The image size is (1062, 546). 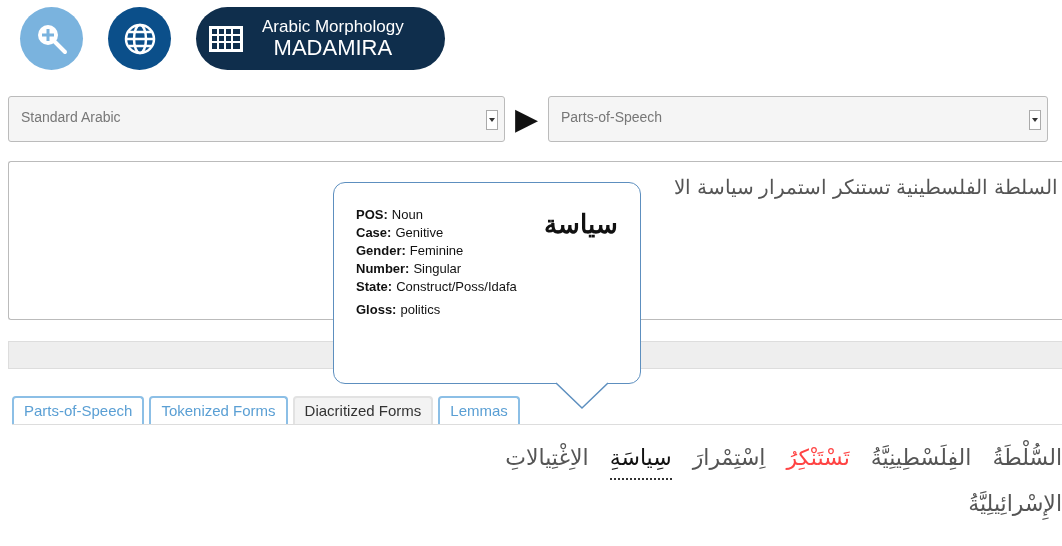 I want to click on feature-value: Construct/Poss/Idafa, so click(x=456, y=286).